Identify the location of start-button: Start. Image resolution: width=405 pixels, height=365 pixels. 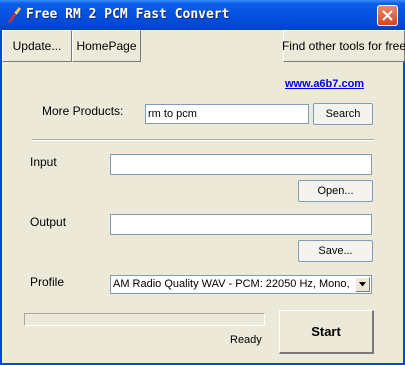
(326, 332).